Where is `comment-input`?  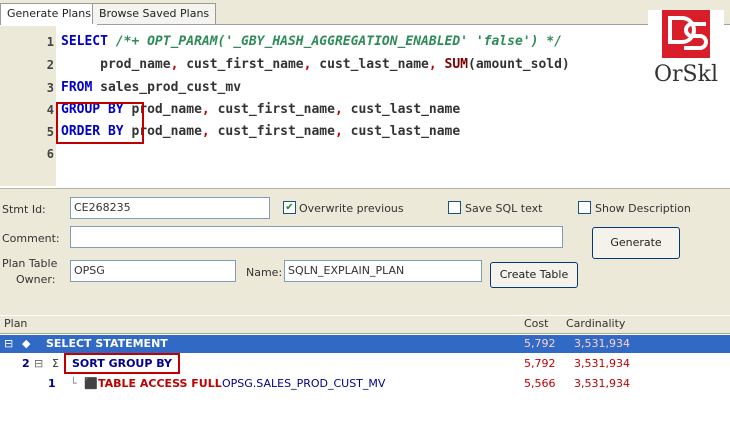
comment-input is located at coordinates (316, 237).